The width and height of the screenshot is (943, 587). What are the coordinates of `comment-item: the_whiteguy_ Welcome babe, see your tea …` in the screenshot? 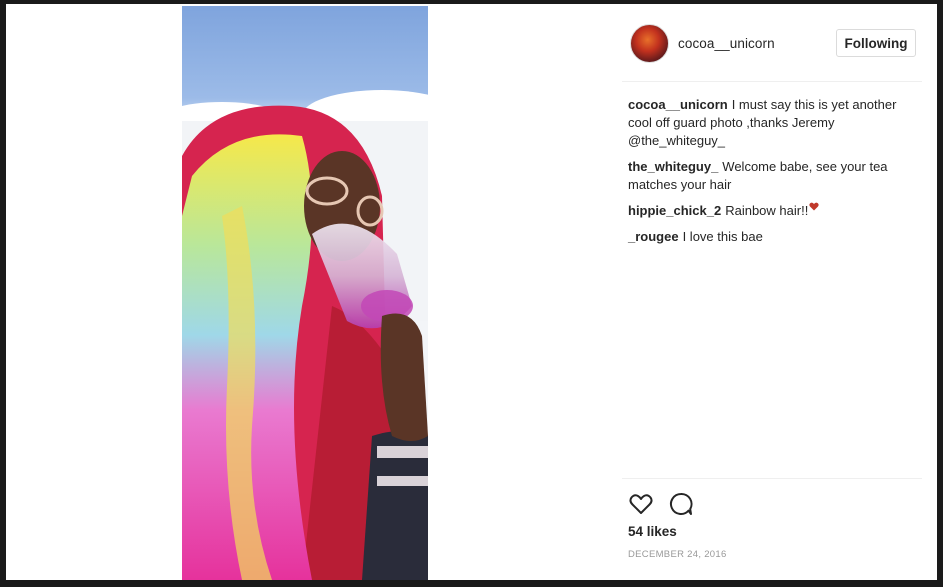 It's located at (773, 176).